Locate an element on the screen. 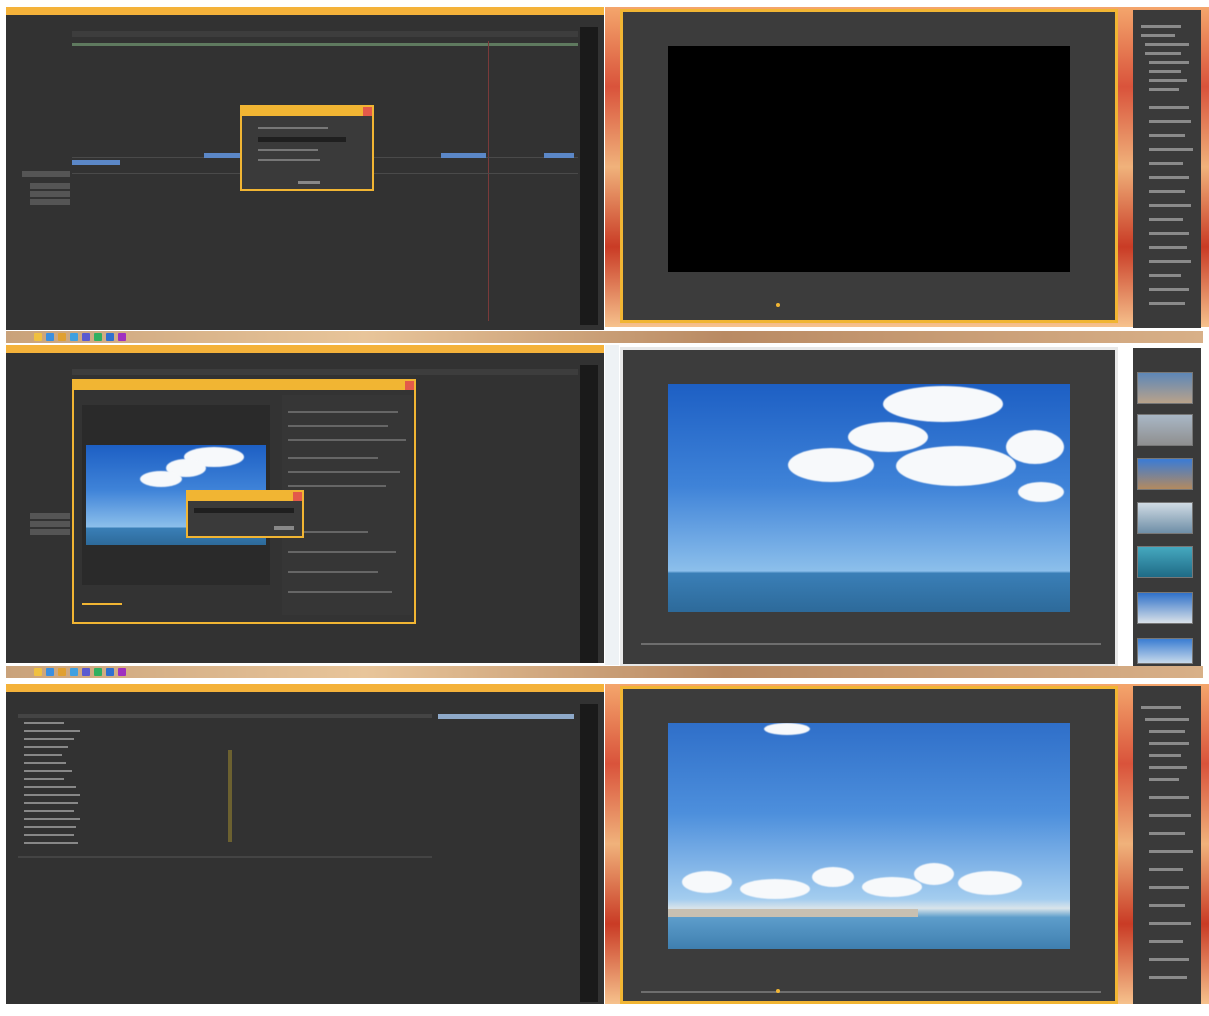 The image size is (1209, 1016). selected-item is located at coordinates (506, 716).